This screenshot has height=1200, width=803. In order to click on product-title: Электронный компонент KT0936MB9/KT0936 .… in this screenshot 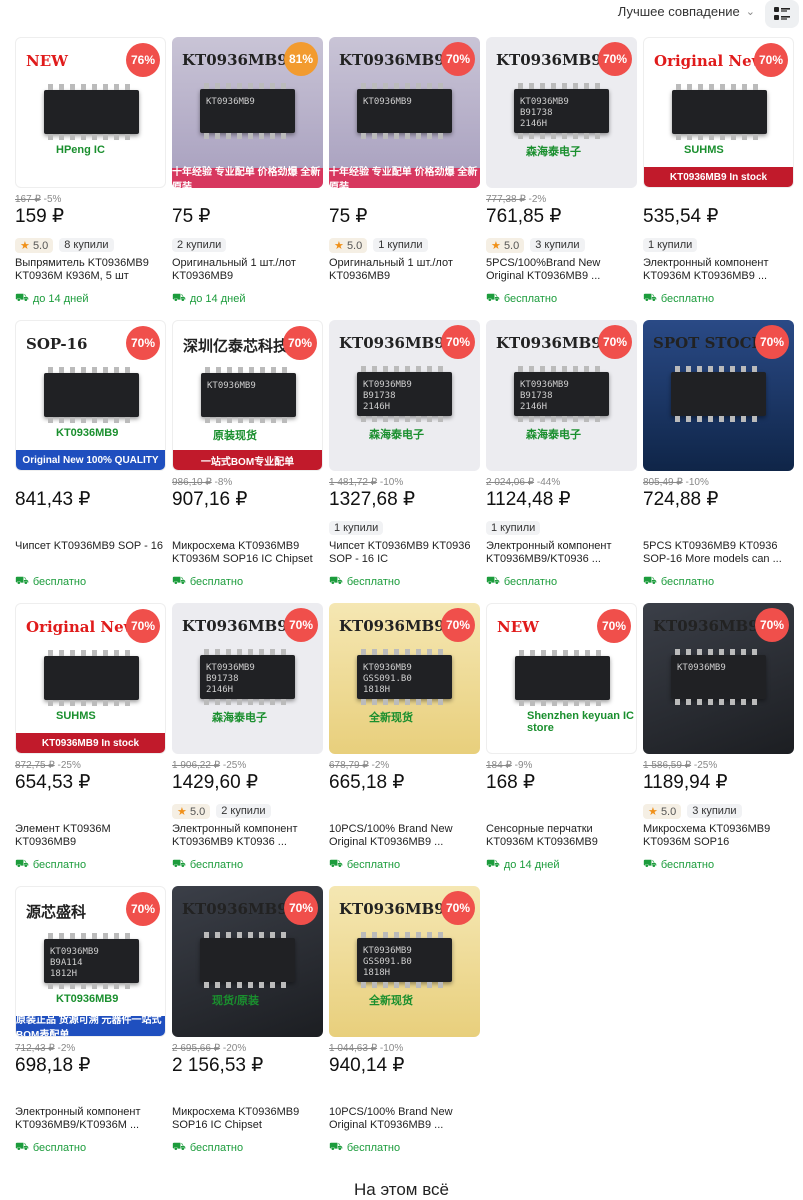, I will do `click(561, 553)`.